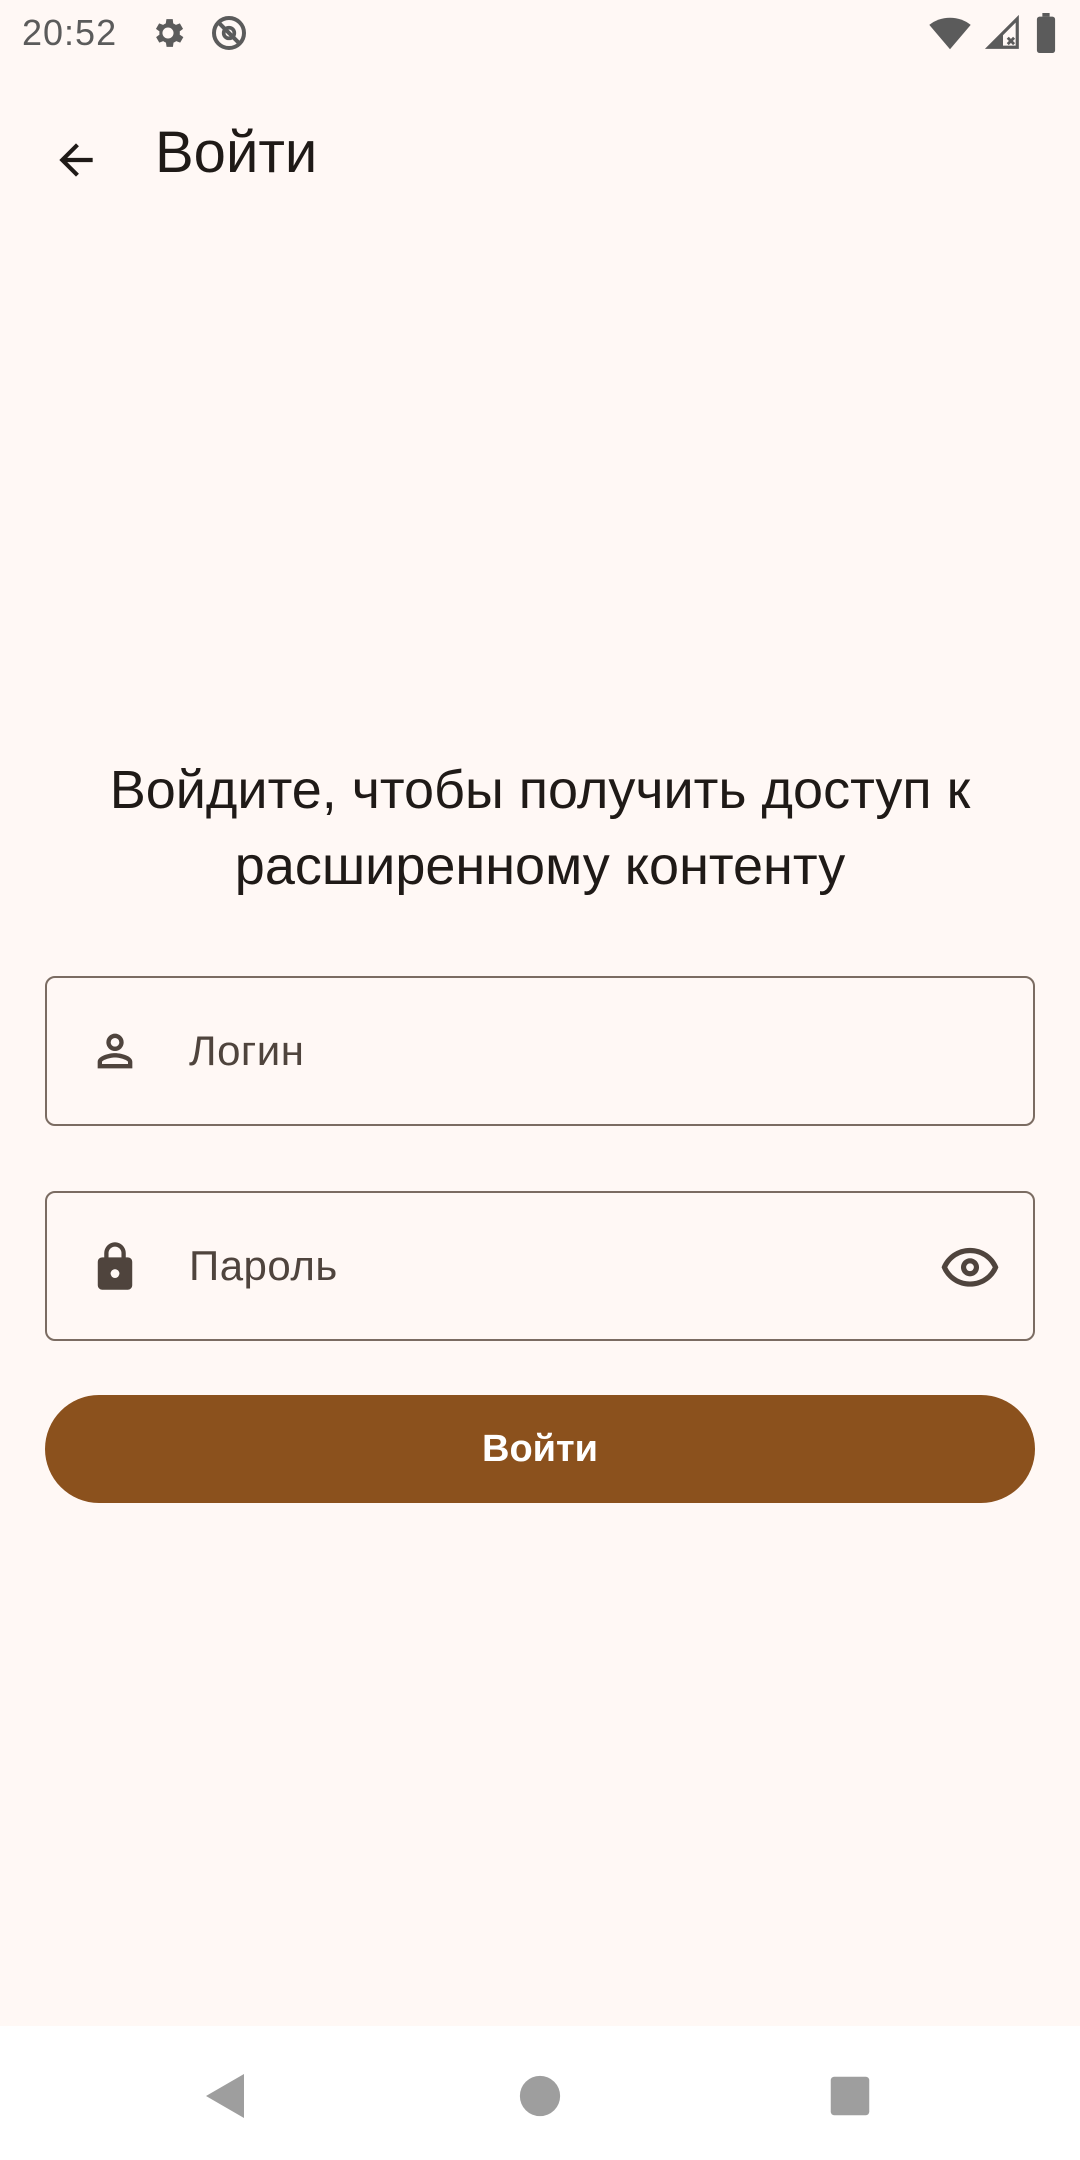 The width and height of the screenshot is (1080, 2160). I want to click on nav-home-icon, so click(540, 2096).